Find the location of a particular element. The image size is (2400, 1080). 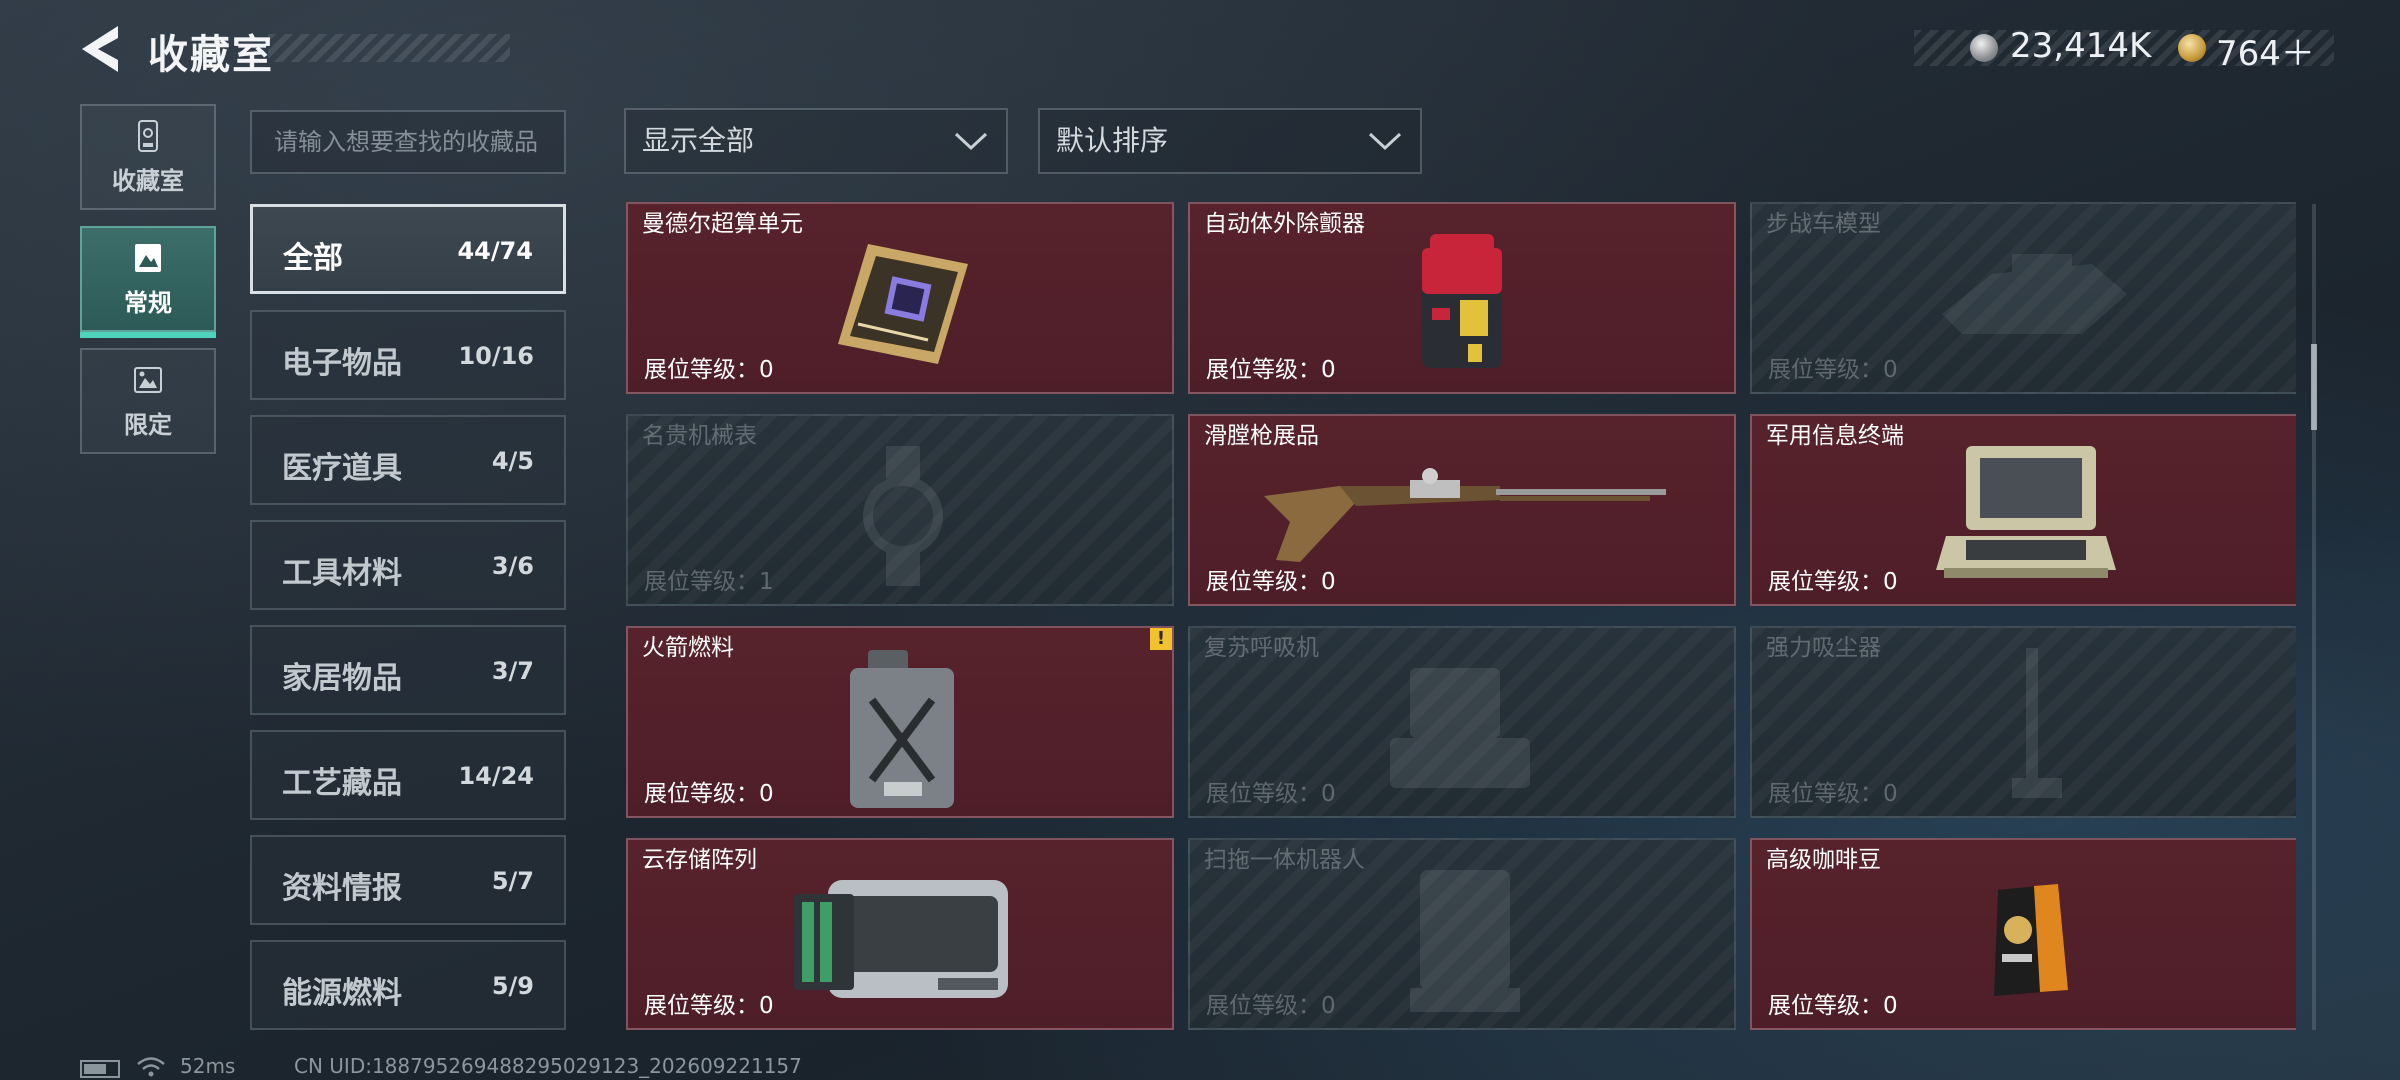

battery-icon is located at coordinates (100, 1069).